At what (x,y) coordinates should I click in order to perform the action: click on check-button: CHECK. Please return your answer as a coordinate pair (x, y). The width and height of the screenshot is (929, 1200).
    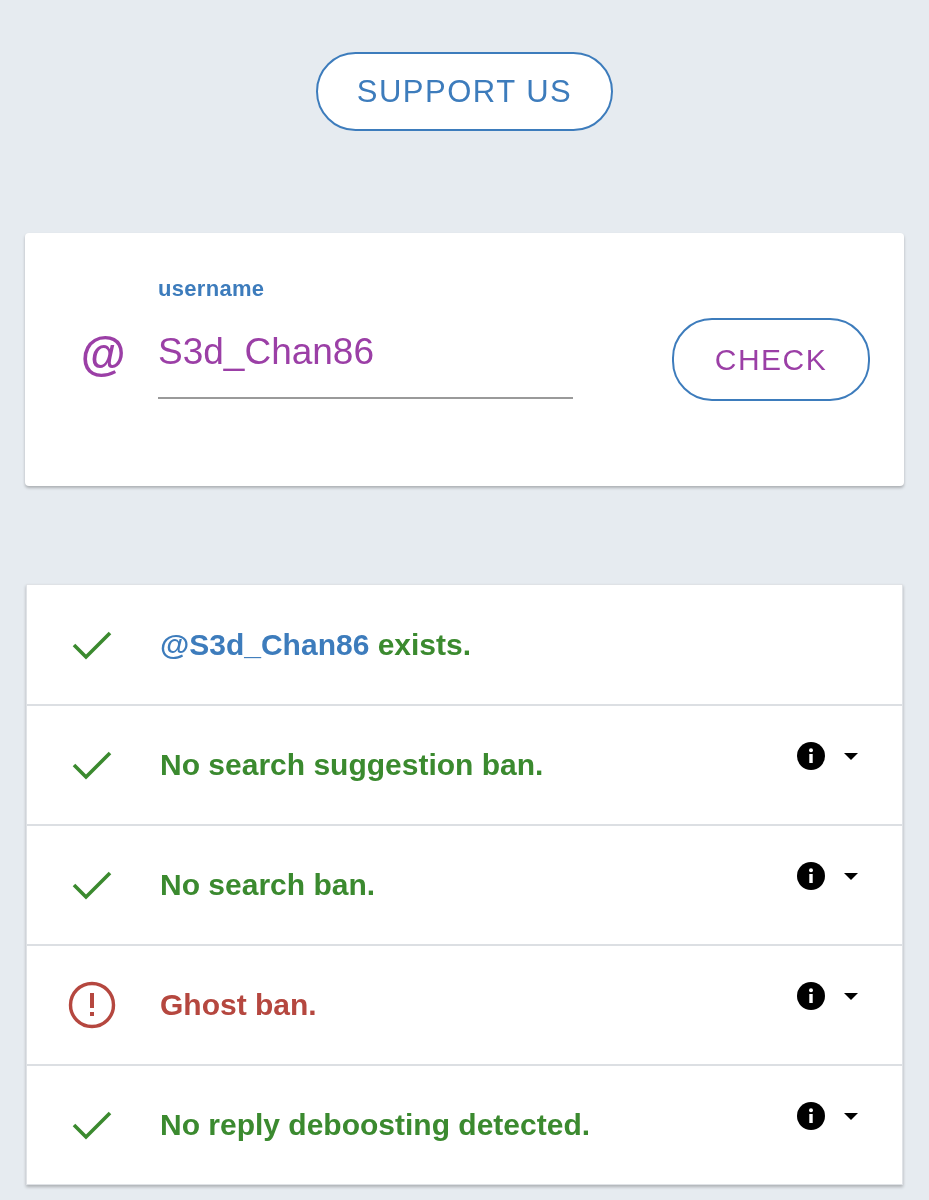
    Looking at the image, I should click on (771, 359).